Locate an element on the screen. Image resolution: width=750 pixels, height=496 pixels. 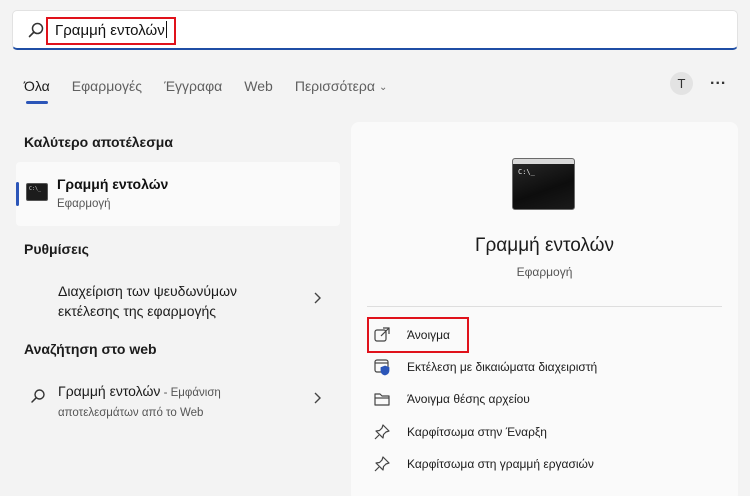
detail-app-title: Γραμμή εντολών is located at coordinates (544, 245).